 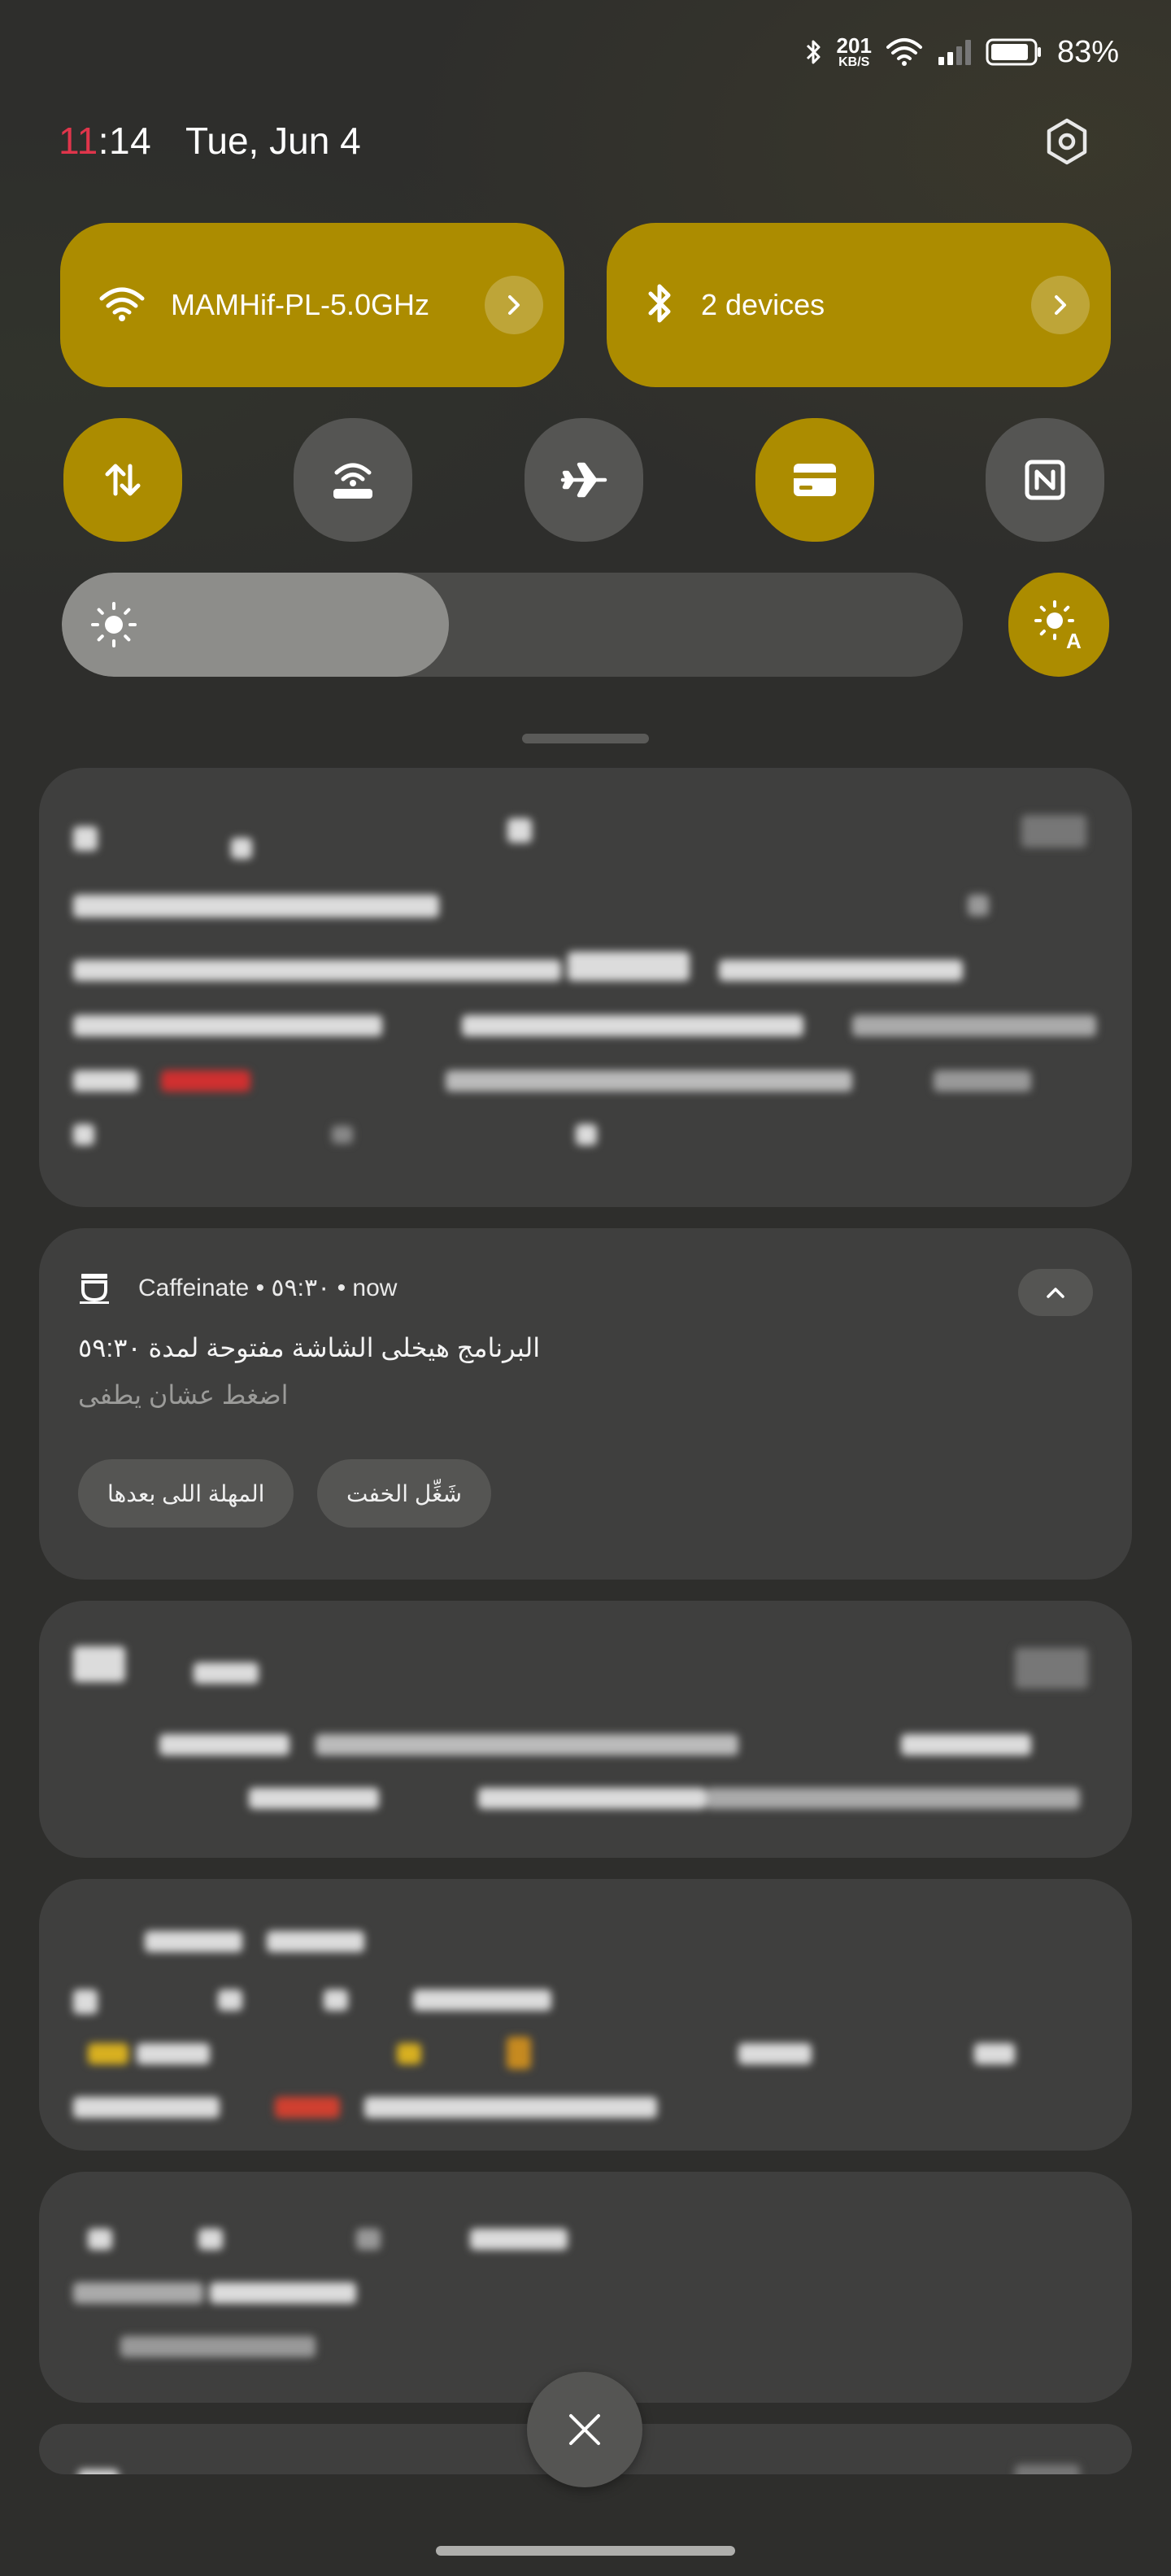 I want to click on status-bar: 201 KB/S 83%, so click(x=961, y=52).